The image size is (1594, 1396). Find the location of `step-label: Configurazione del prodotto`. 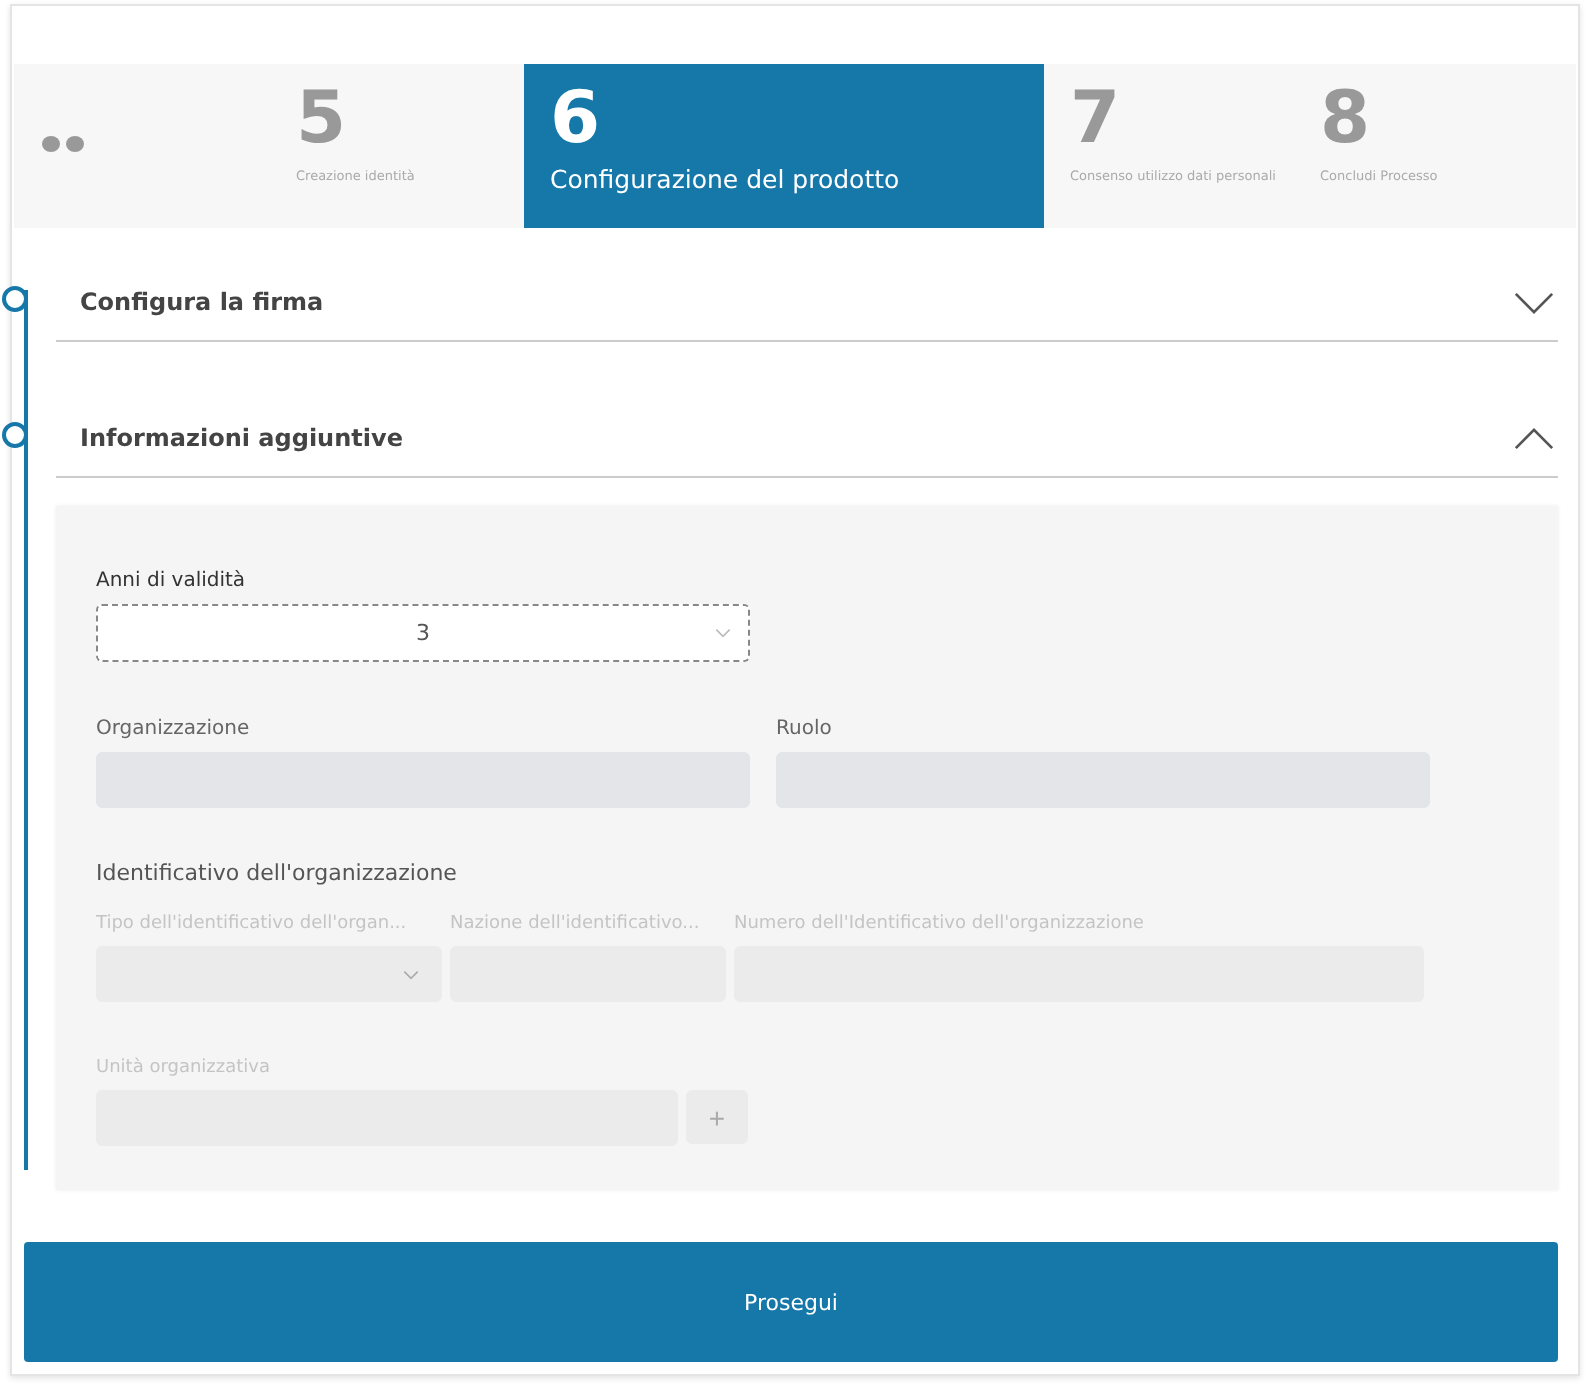

step-label: Configurazione del prodotto is located at coordinates (726, 179).